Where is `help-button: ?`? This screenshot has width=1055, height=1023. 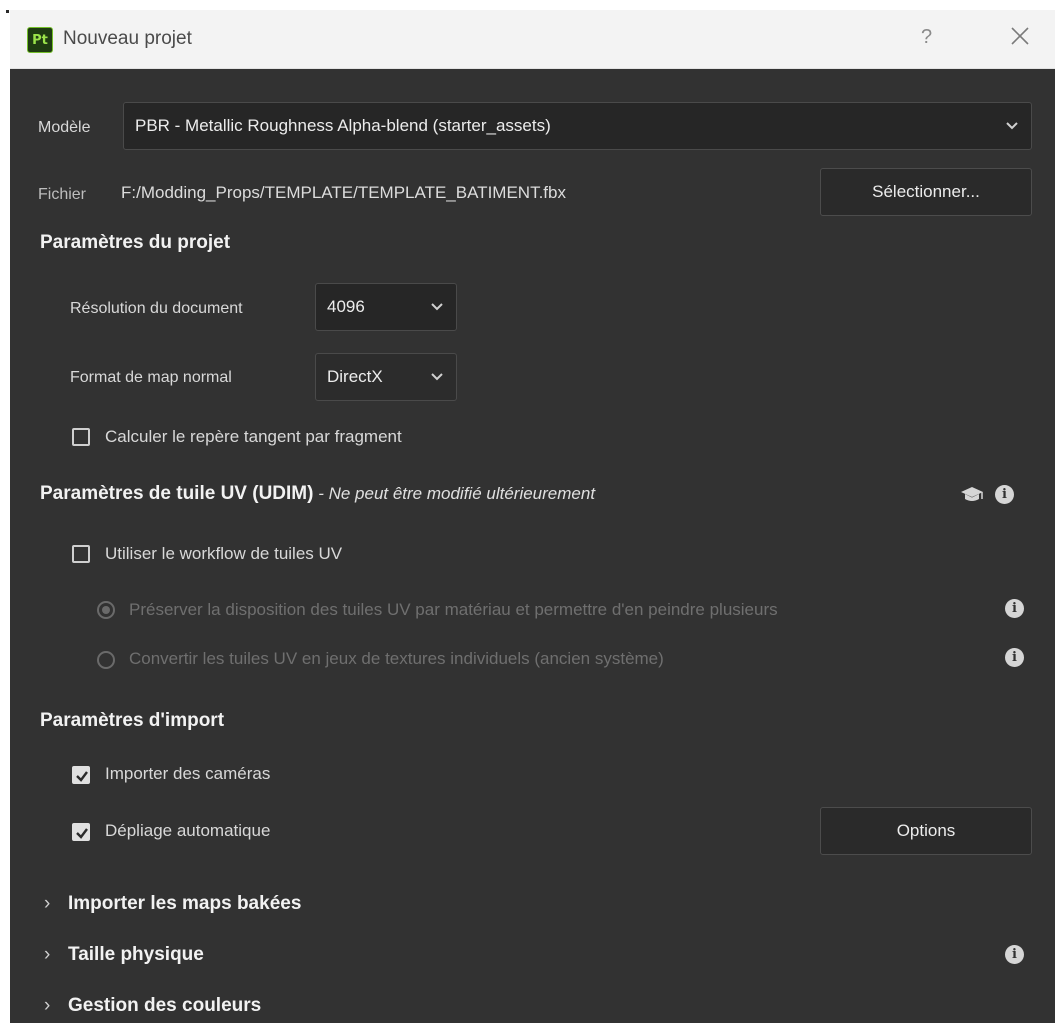 help-button: ? is located at coordinates (926, 37).